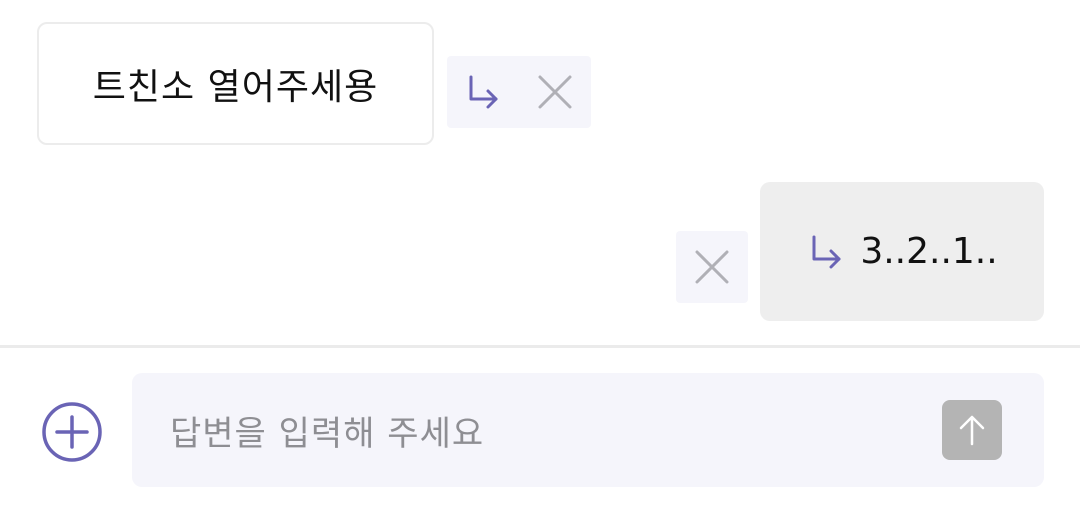 This screenshot has width=1080, height=510. Describe the element at coordinates (235, 87) in the screenshot. I see `incoming-message-text: 트친소 열어주세용` at that location.